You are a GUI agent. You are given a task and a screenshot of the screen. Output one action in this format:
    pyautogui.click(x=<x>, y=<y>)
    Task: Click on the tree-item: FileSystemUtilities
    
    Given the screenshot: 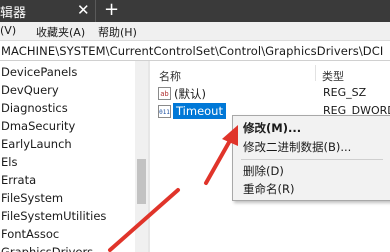 What is the action you would take?
    pyautogui.click(x=53, y=216)
    